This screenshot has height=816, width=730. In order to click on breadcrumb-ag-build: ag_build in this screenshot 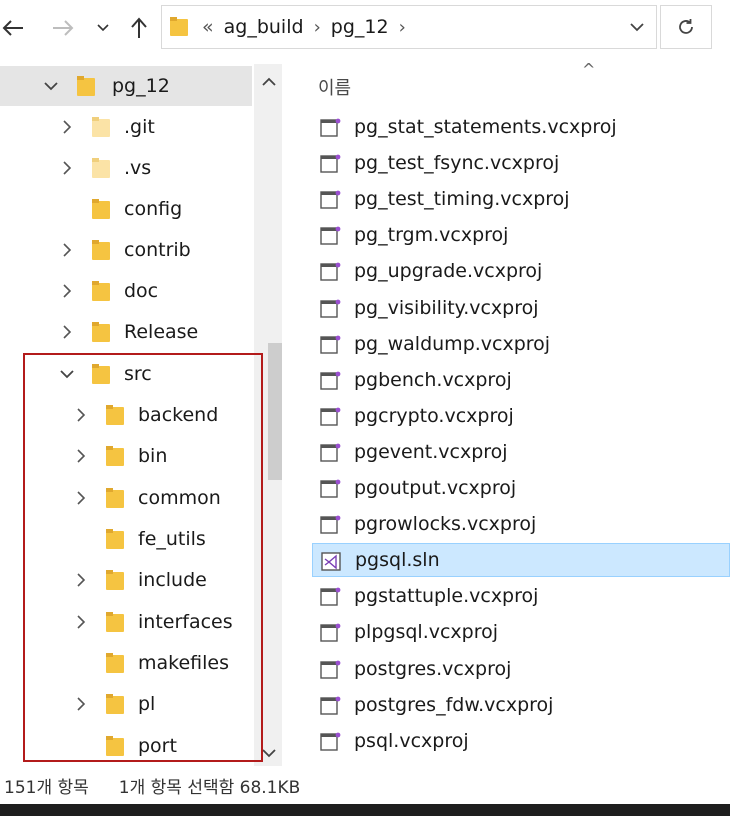, I will do `click(264, 27)`.